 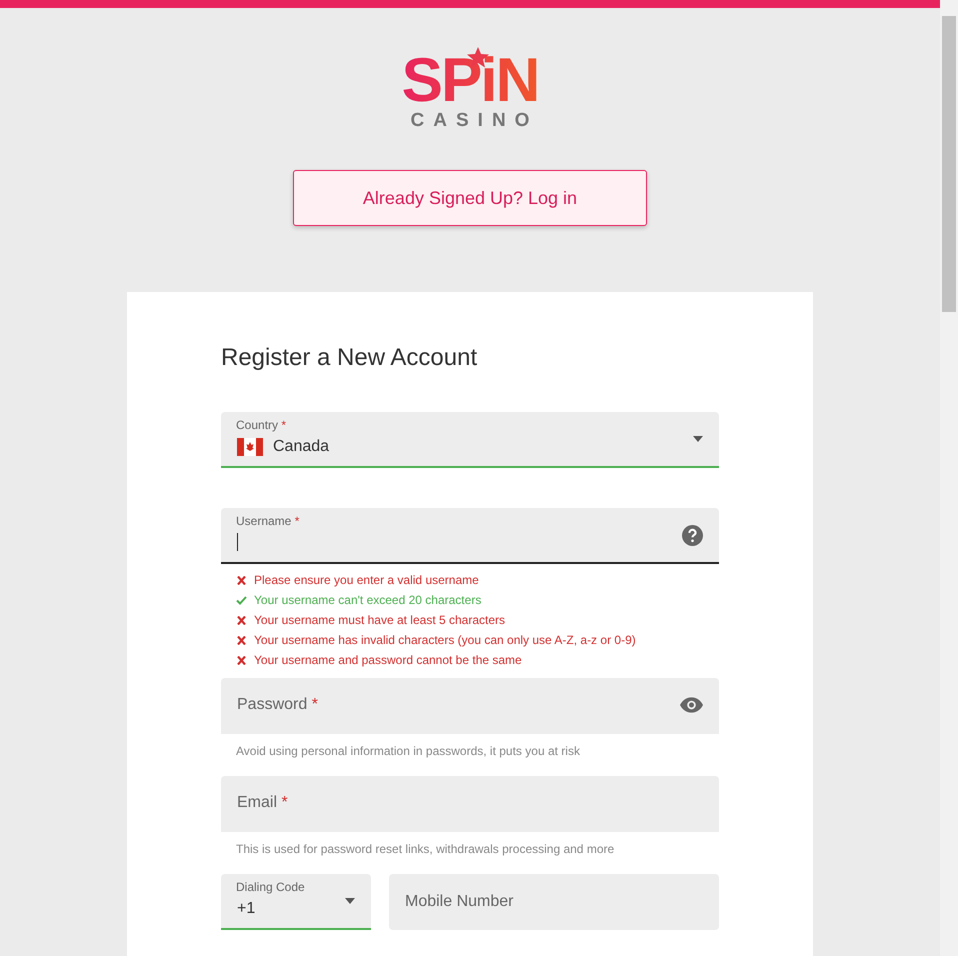 I want to click on login-button: Already Signed Up? Log in, so click(x=470, y=198).